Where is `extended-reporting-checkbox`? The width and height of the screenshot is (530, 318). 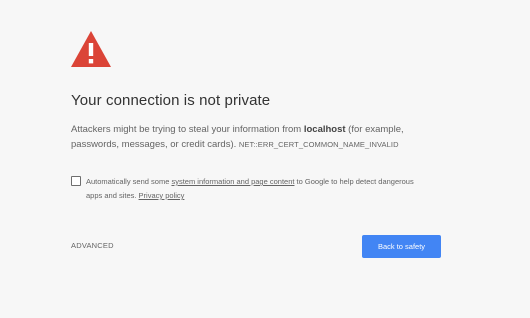 extended-reporting-checkbox is located at coordinates (76, 181).